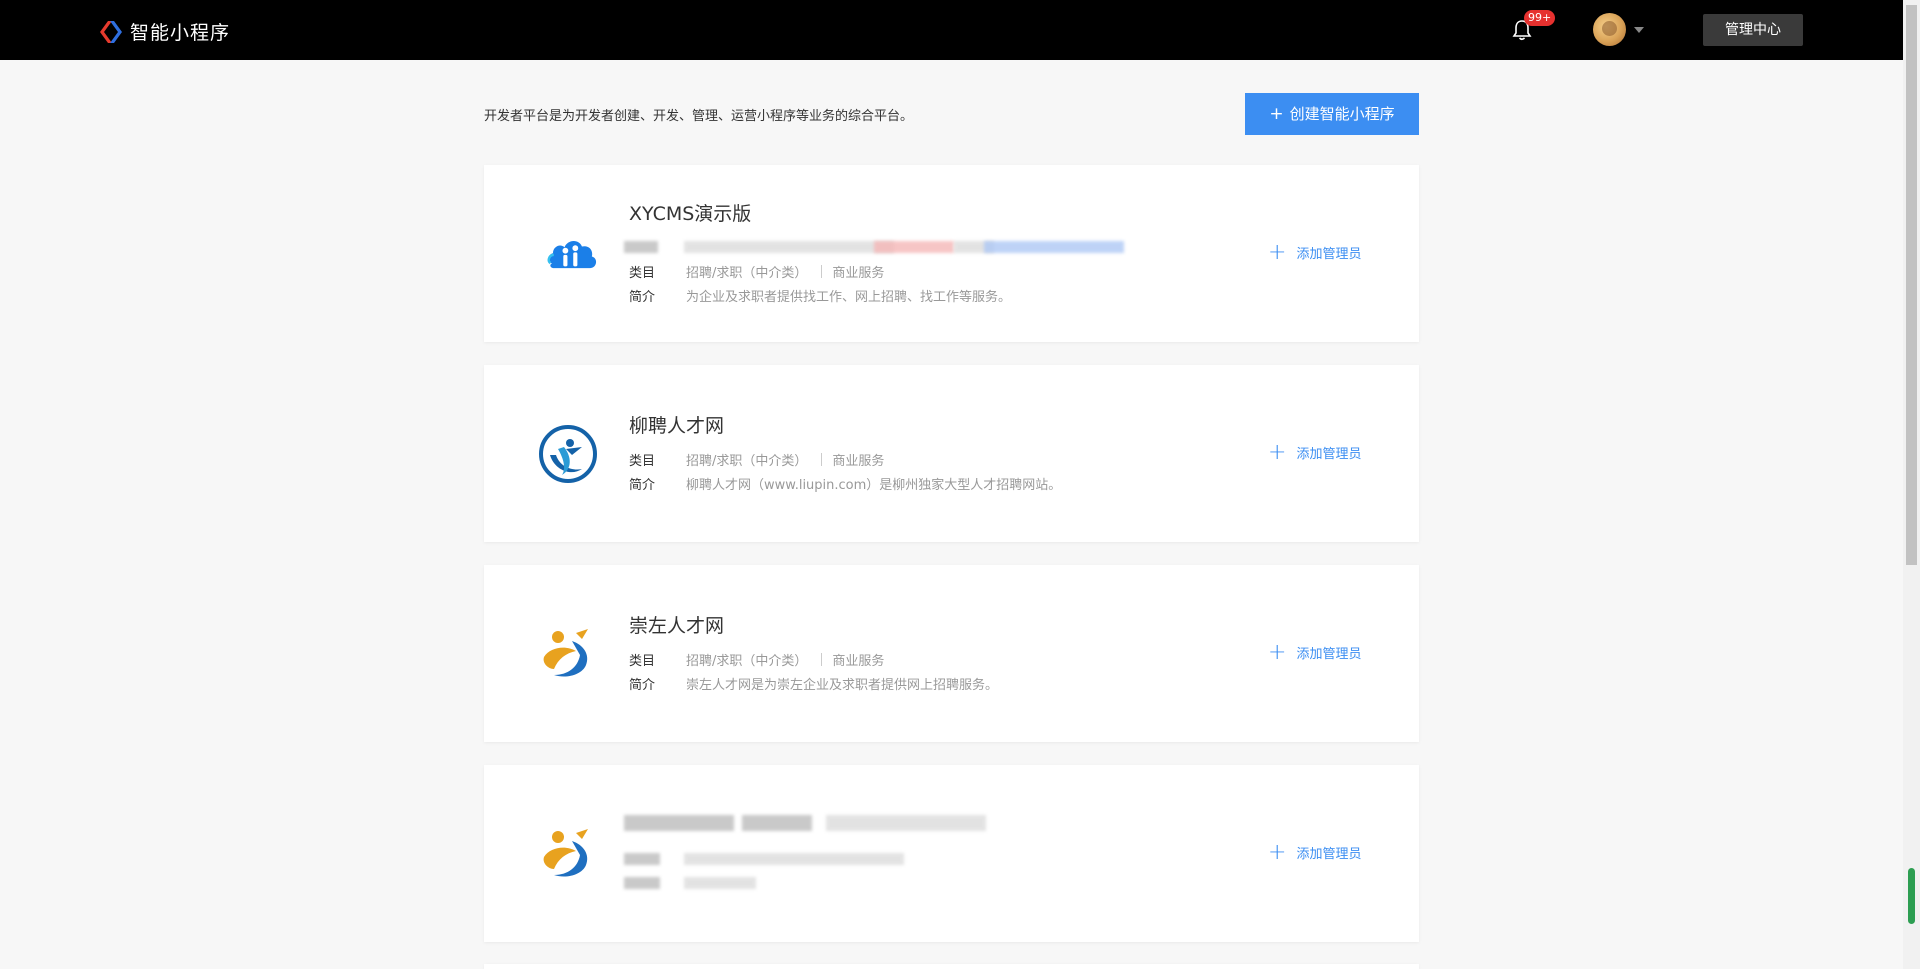 Image resolution: width=1920 pixels, height=969 pixels. Describe the element at coordinates (874, 485) in the screenshot. I see `intro-value: 柳聘人才网（www.liupin.com）是柳州独家大型人才招聘网站。` at that location.